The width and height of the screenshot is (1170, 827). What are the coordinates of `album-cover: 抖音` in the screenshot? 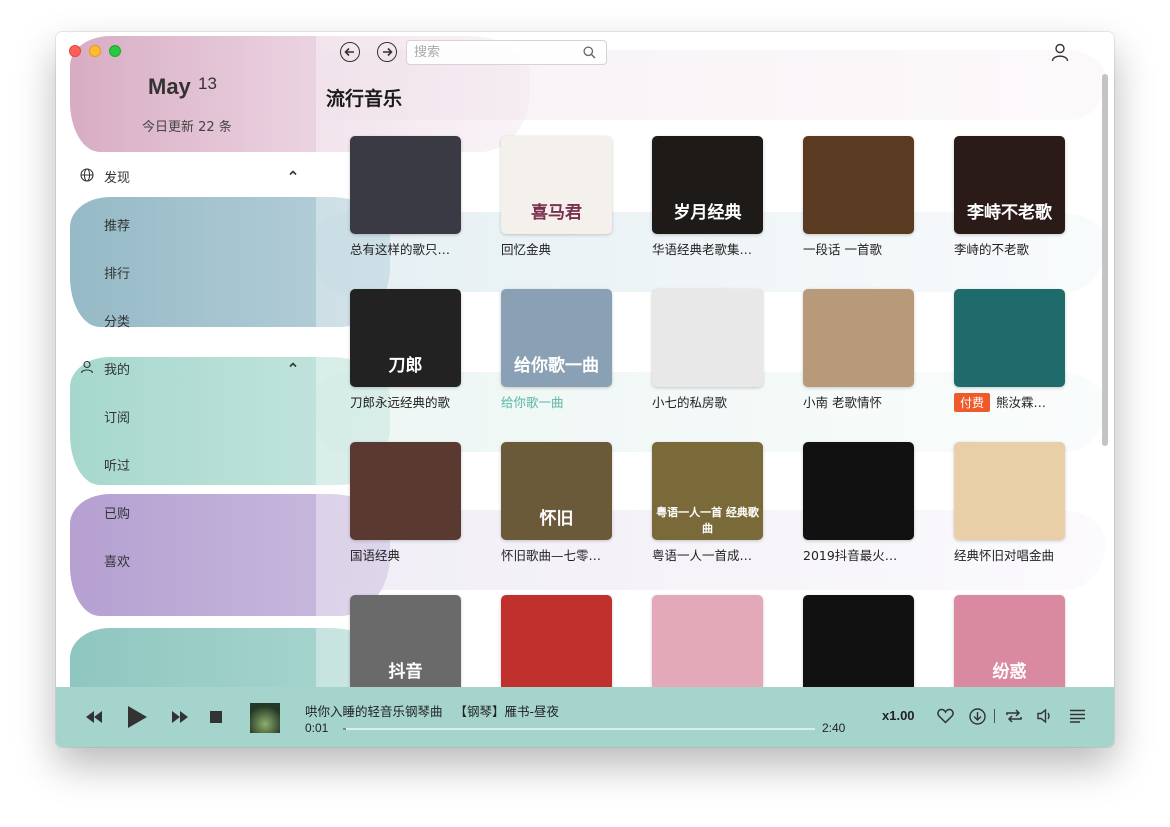 It's located at (405, 641).